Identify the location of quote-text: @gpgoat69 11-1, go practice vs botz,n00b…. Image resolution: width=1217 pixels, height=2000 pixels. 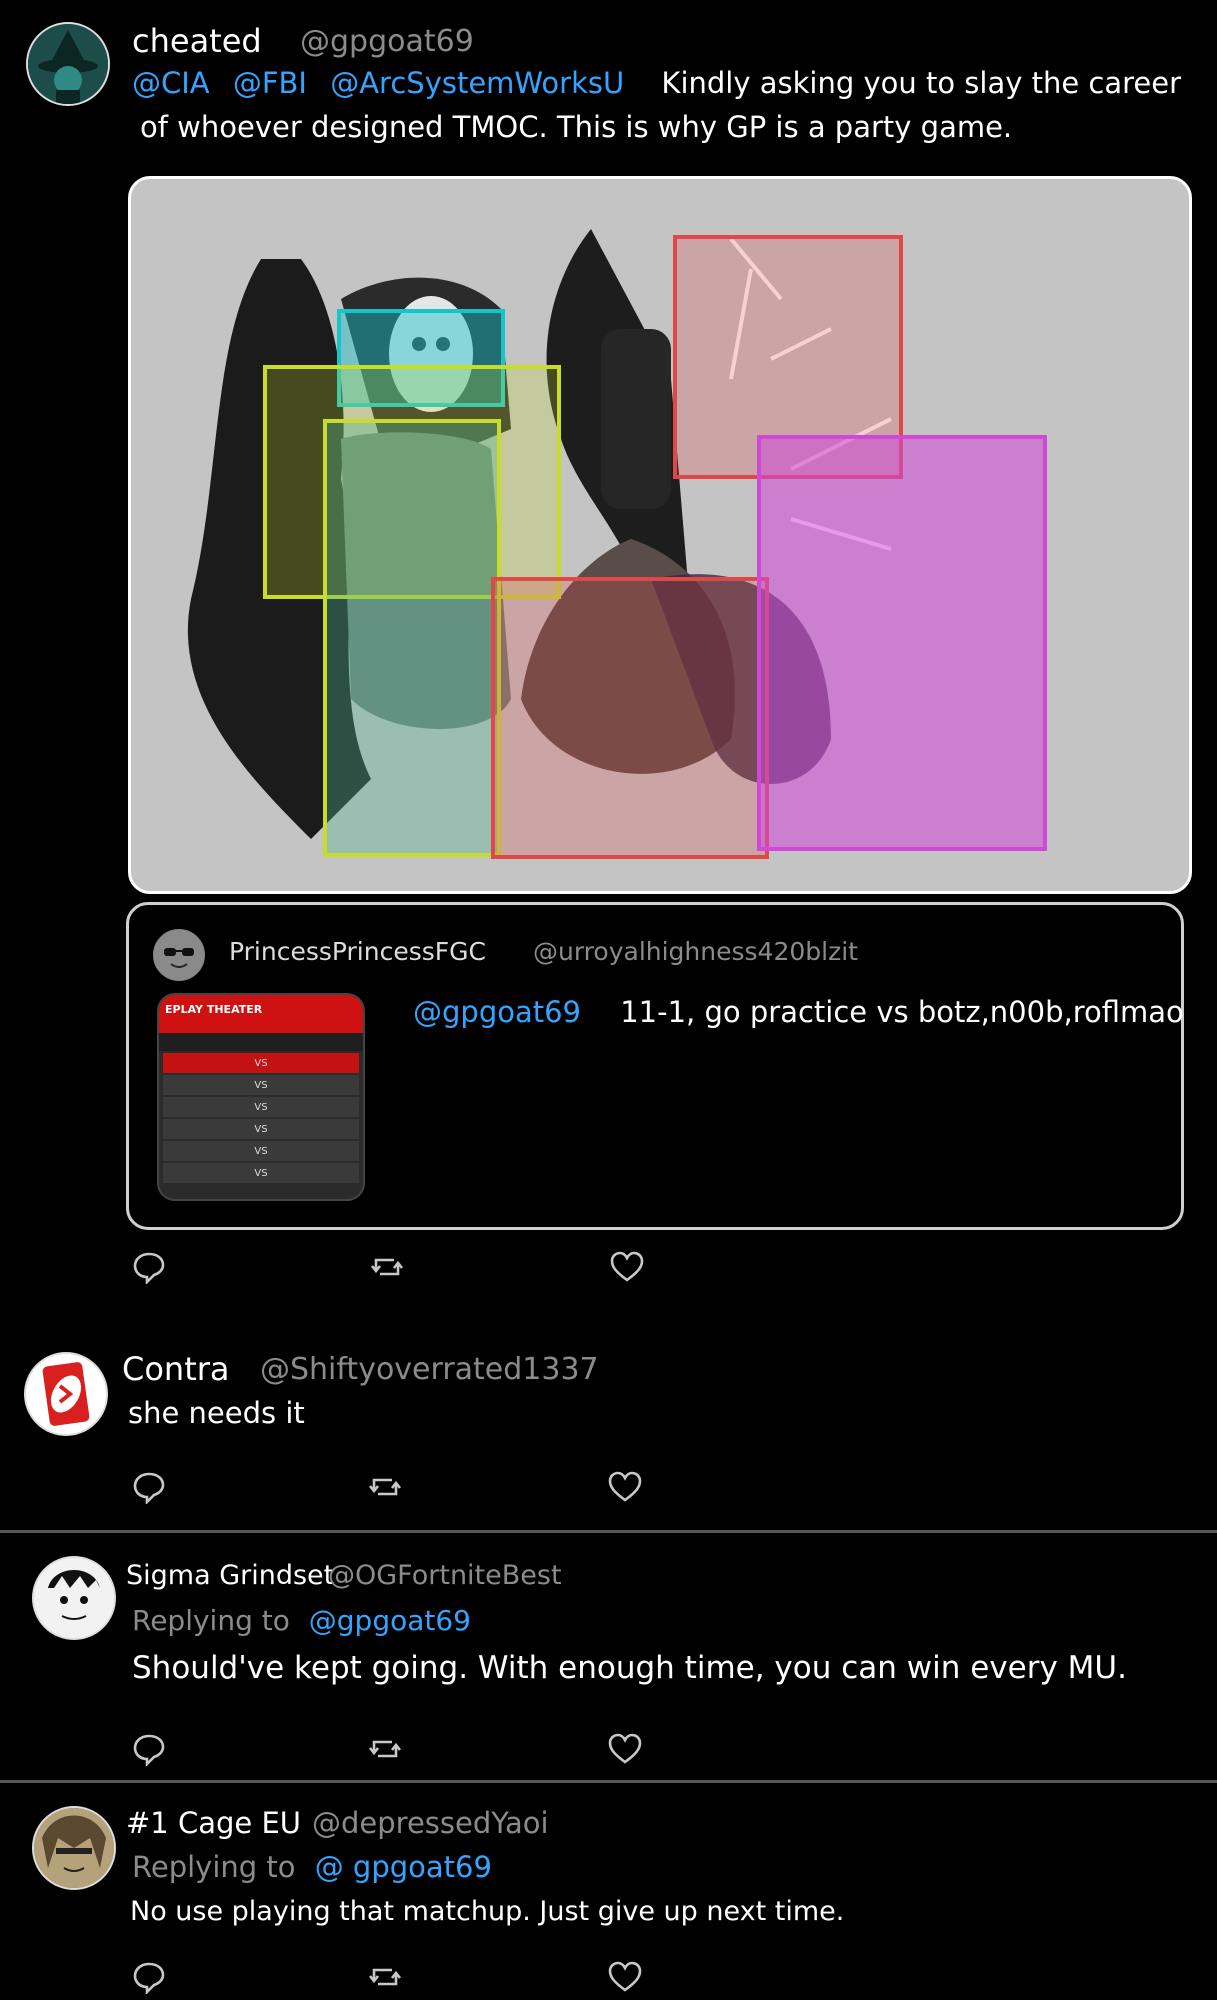
(798, 1012).